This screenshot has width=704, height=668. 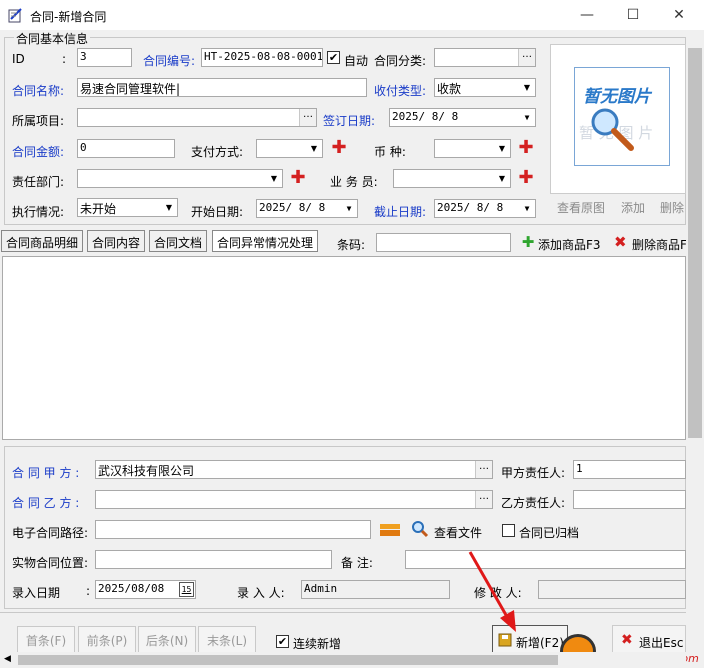 What do you see at coordinates (233, 529) in the screenshot?
I see `e-path-field` at bounding box center [233, 529].